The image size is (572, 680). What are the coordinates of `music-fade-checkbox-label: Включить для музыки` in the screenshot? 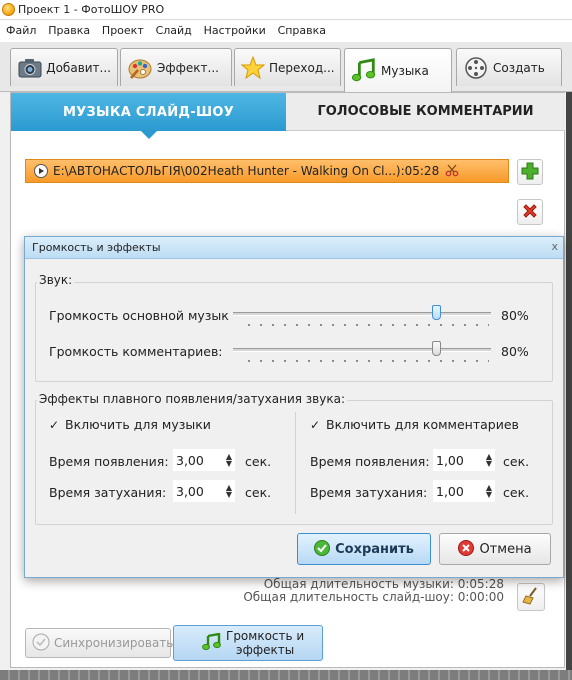 It's located at (138, 424).